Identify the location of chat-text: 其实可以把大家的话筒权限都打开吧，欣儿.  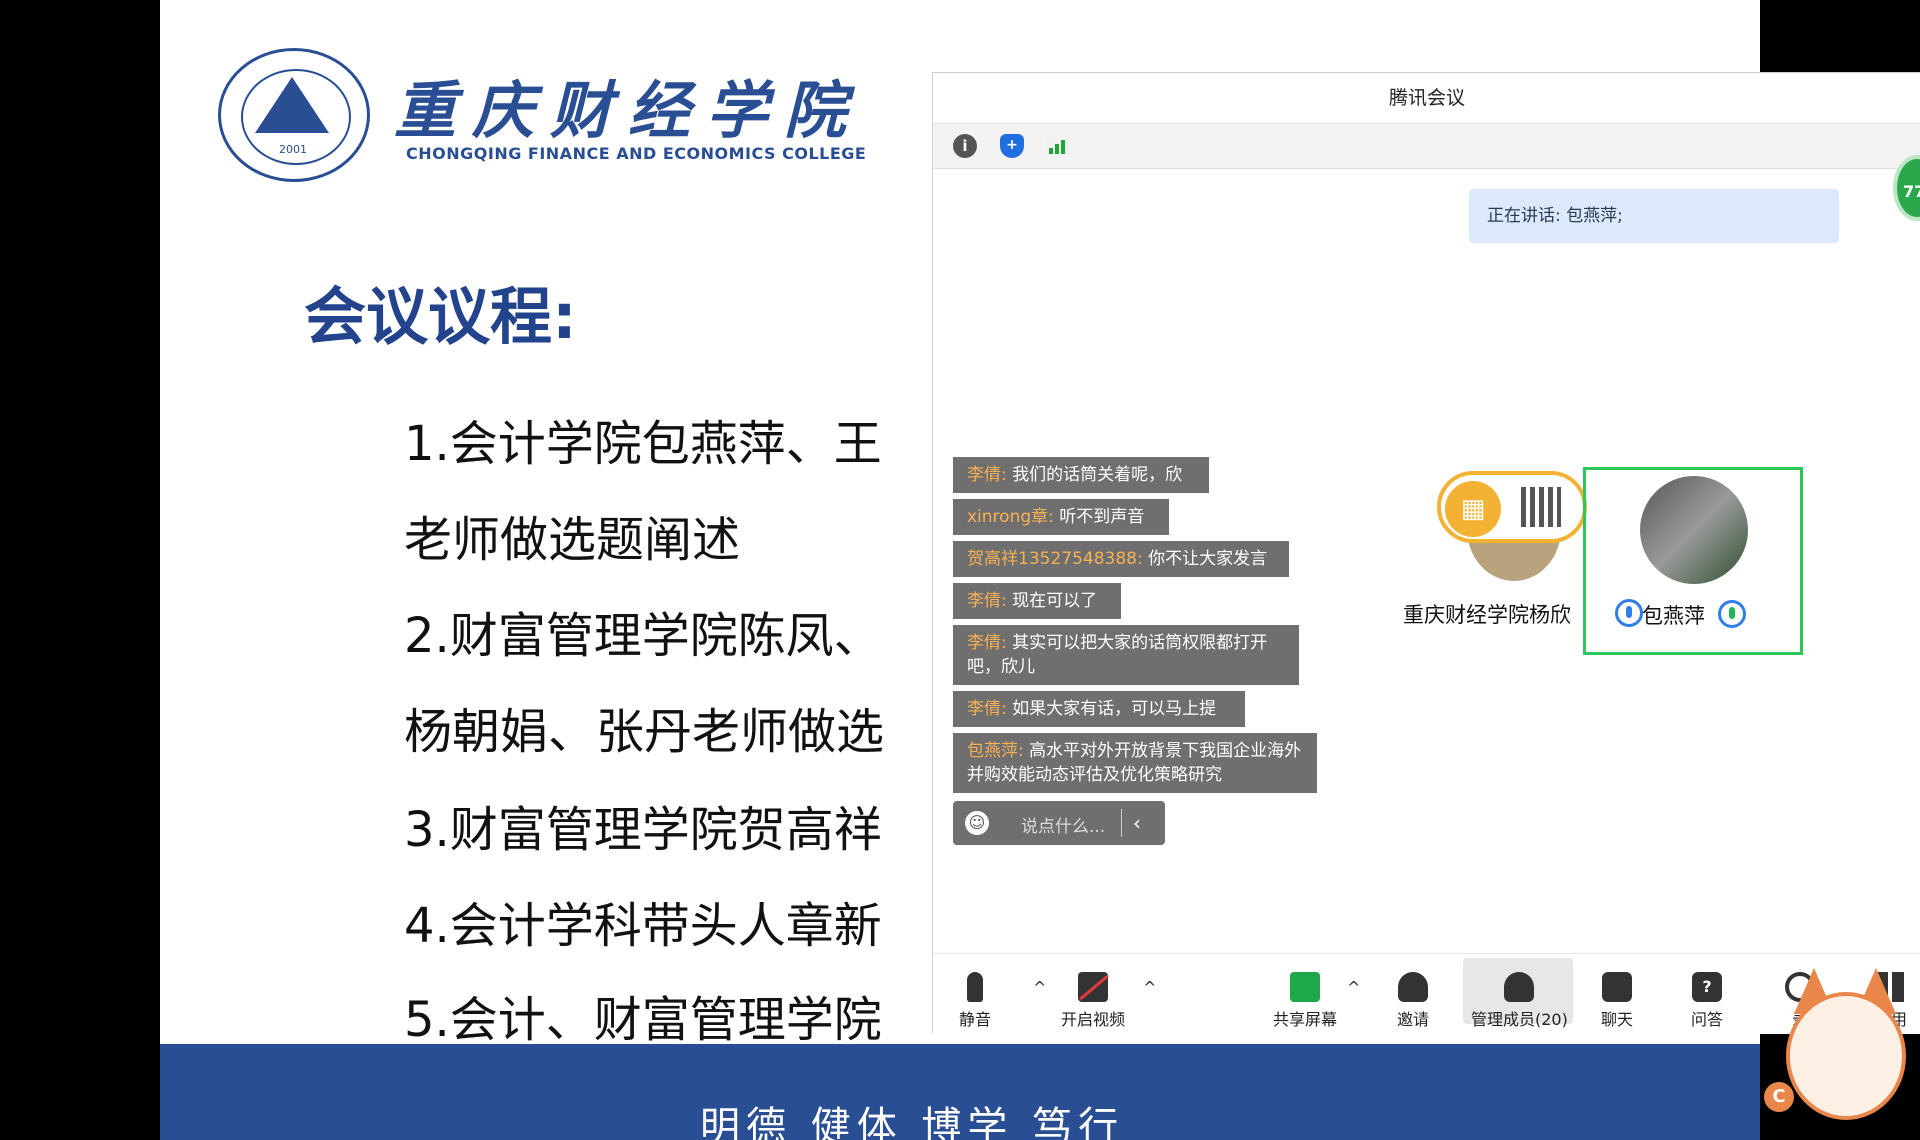
(1117, 655).